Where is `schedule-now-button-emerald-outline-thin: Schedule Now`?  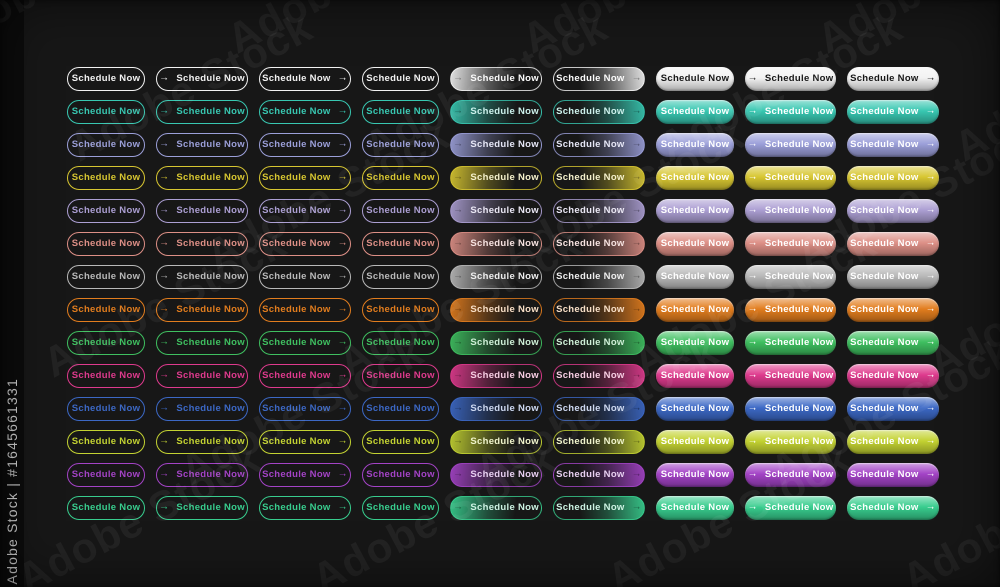 schedule-now-button-emerald-outline-thin: Schedule Now is located at coordinates (400, 508).